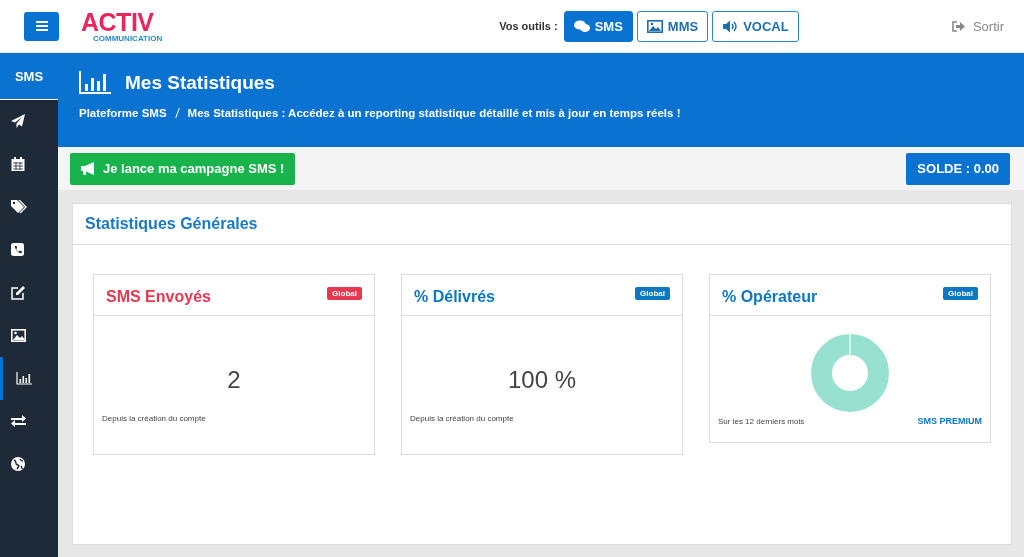 The height and width of the screenshot is (557, 1024). Describe the element at coordinates (118, 22) in the screenshot. I see `logo-text: ACTIV` at that location.